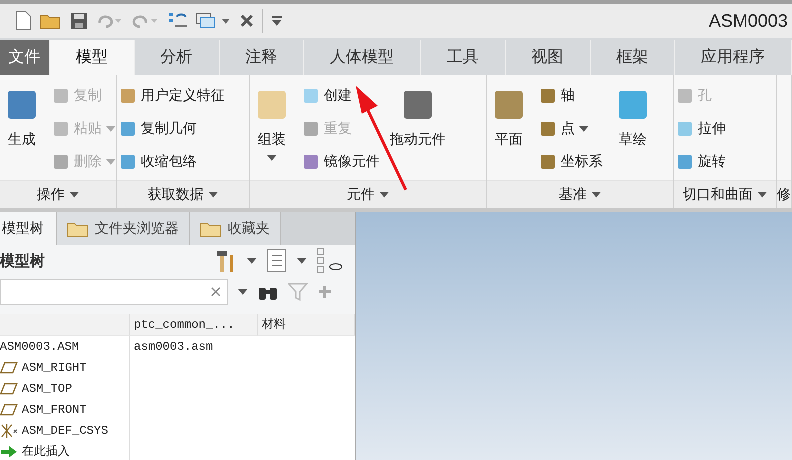  What do you see at coordinates (701, 161) in the screenshot?
I see `ribbon-button: 旋转` at bounding box center [701, 161].